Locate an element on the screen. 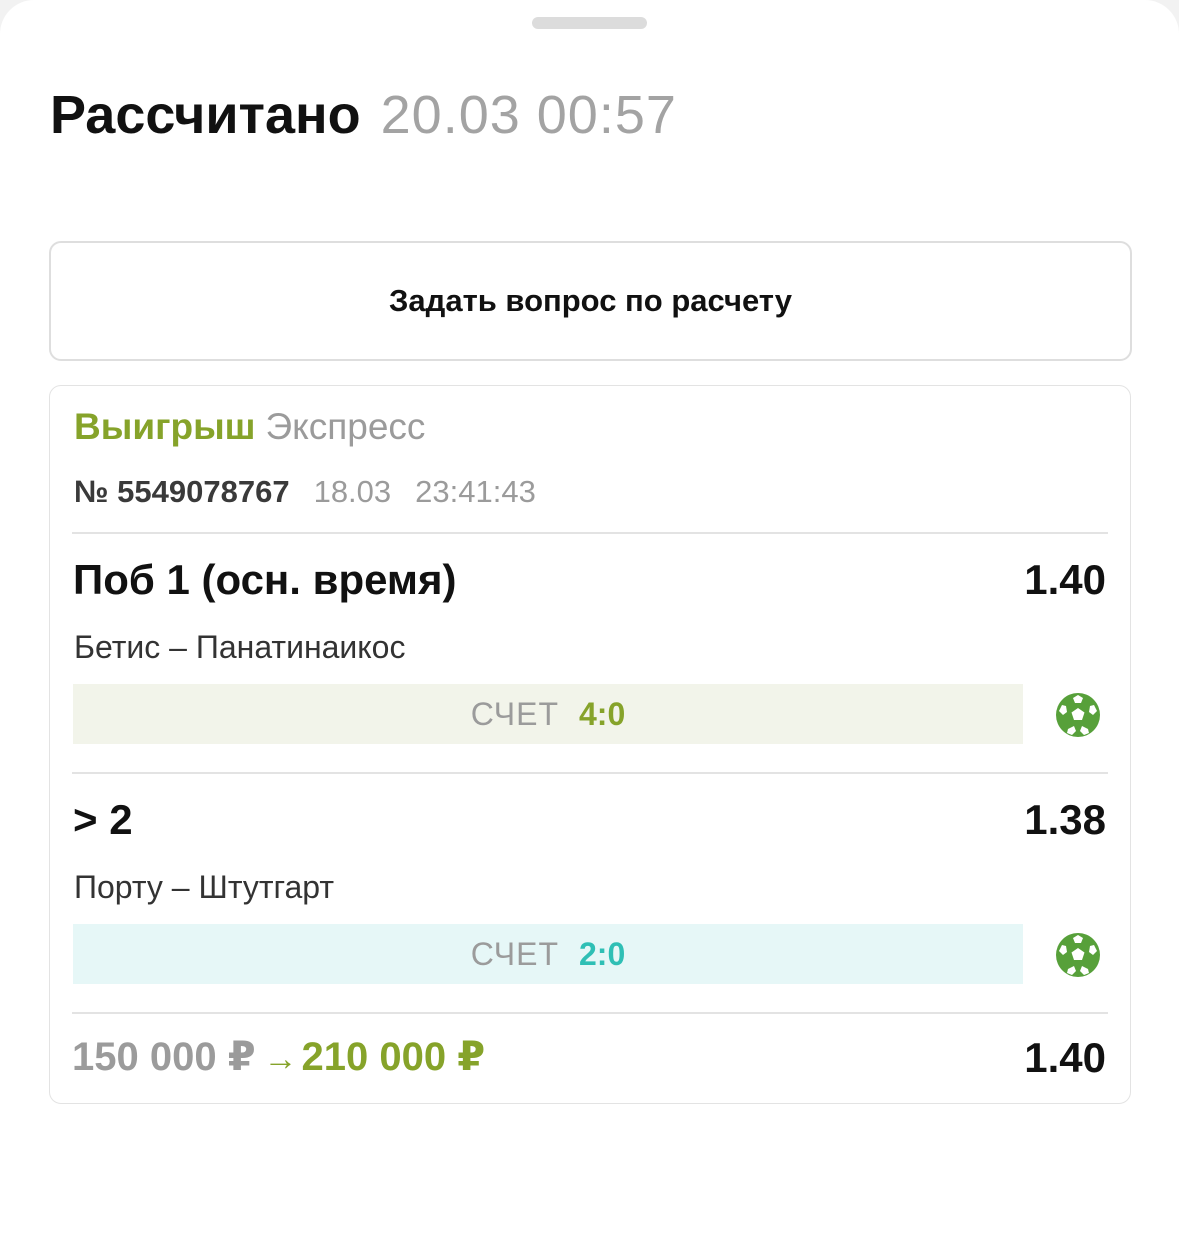 The height and width of the screenshot is (1254, 1179). score-bar: СЧЕТ 4:0 is located at coordinates (548, 714).